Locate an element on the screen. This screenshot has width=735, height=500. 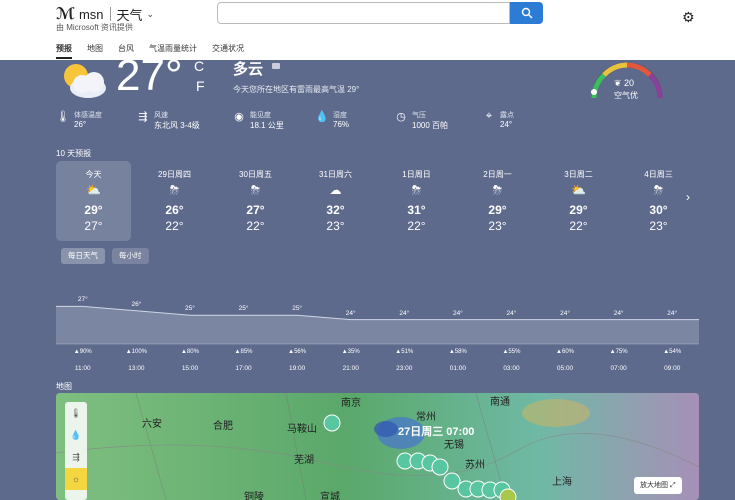
msn-butterfly-icon: ℳ is located at coordinates (65, 14).